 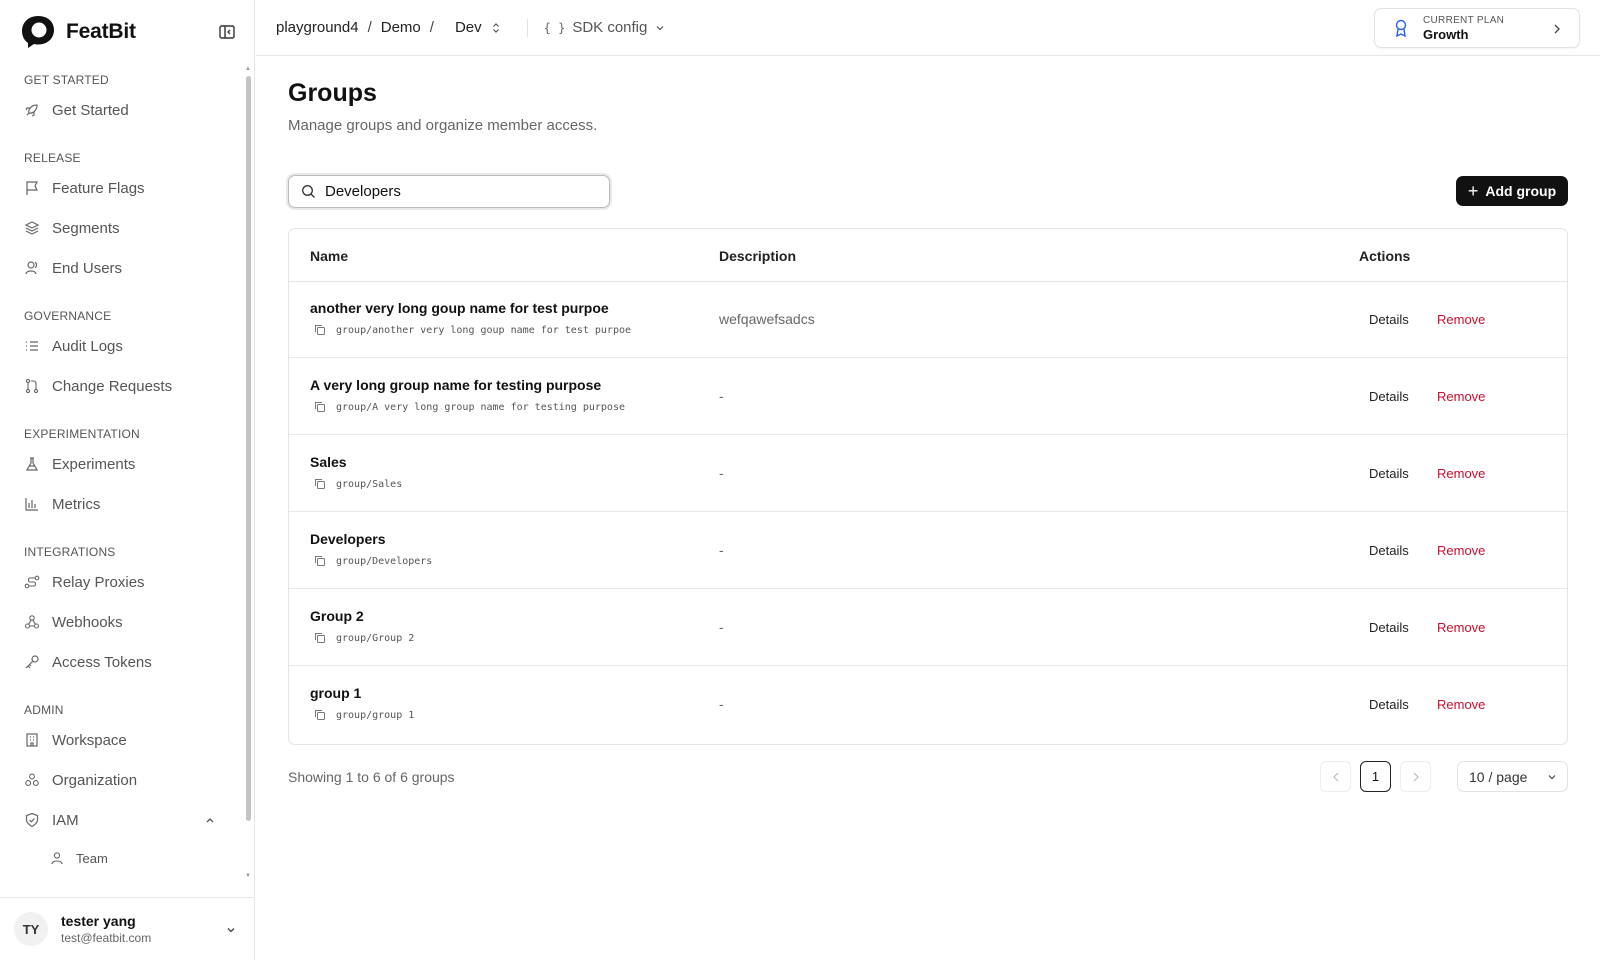 What do you see at coordinates (468, 27) in the screenshot?
I see `breadcrumb-environment: Dev` at bounding box center [468, 27].